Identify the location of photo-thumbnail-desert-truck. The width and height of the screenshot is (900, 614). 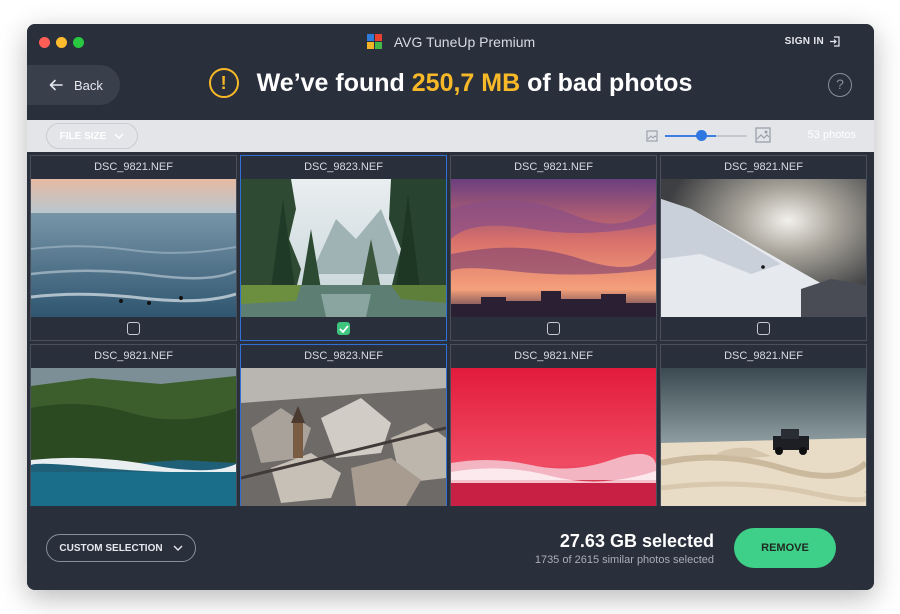
(763, 437).